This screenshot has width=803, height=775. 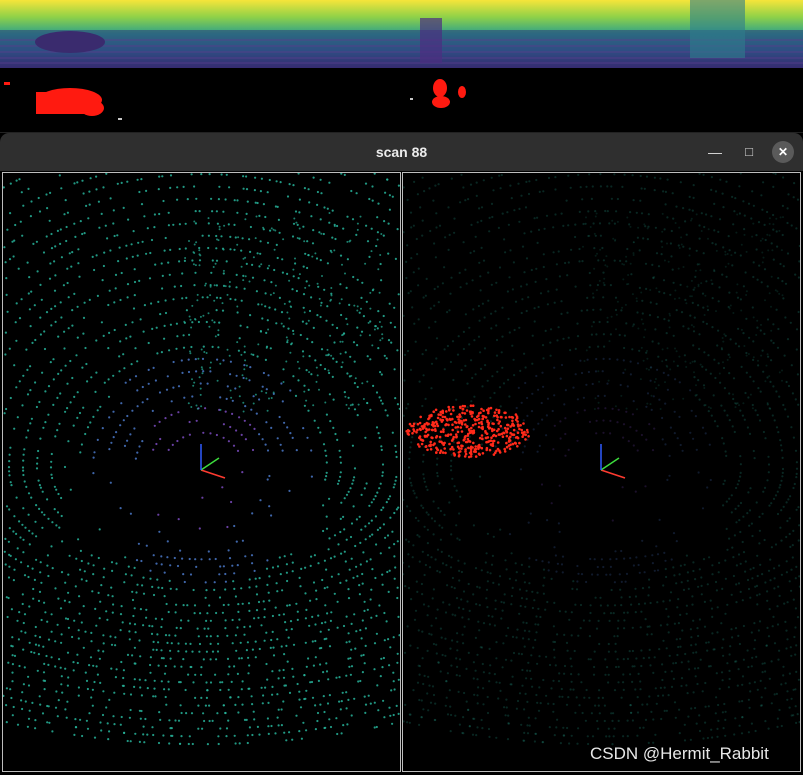 I want to click on close-icon: ✕, so click(x=783, y=152).